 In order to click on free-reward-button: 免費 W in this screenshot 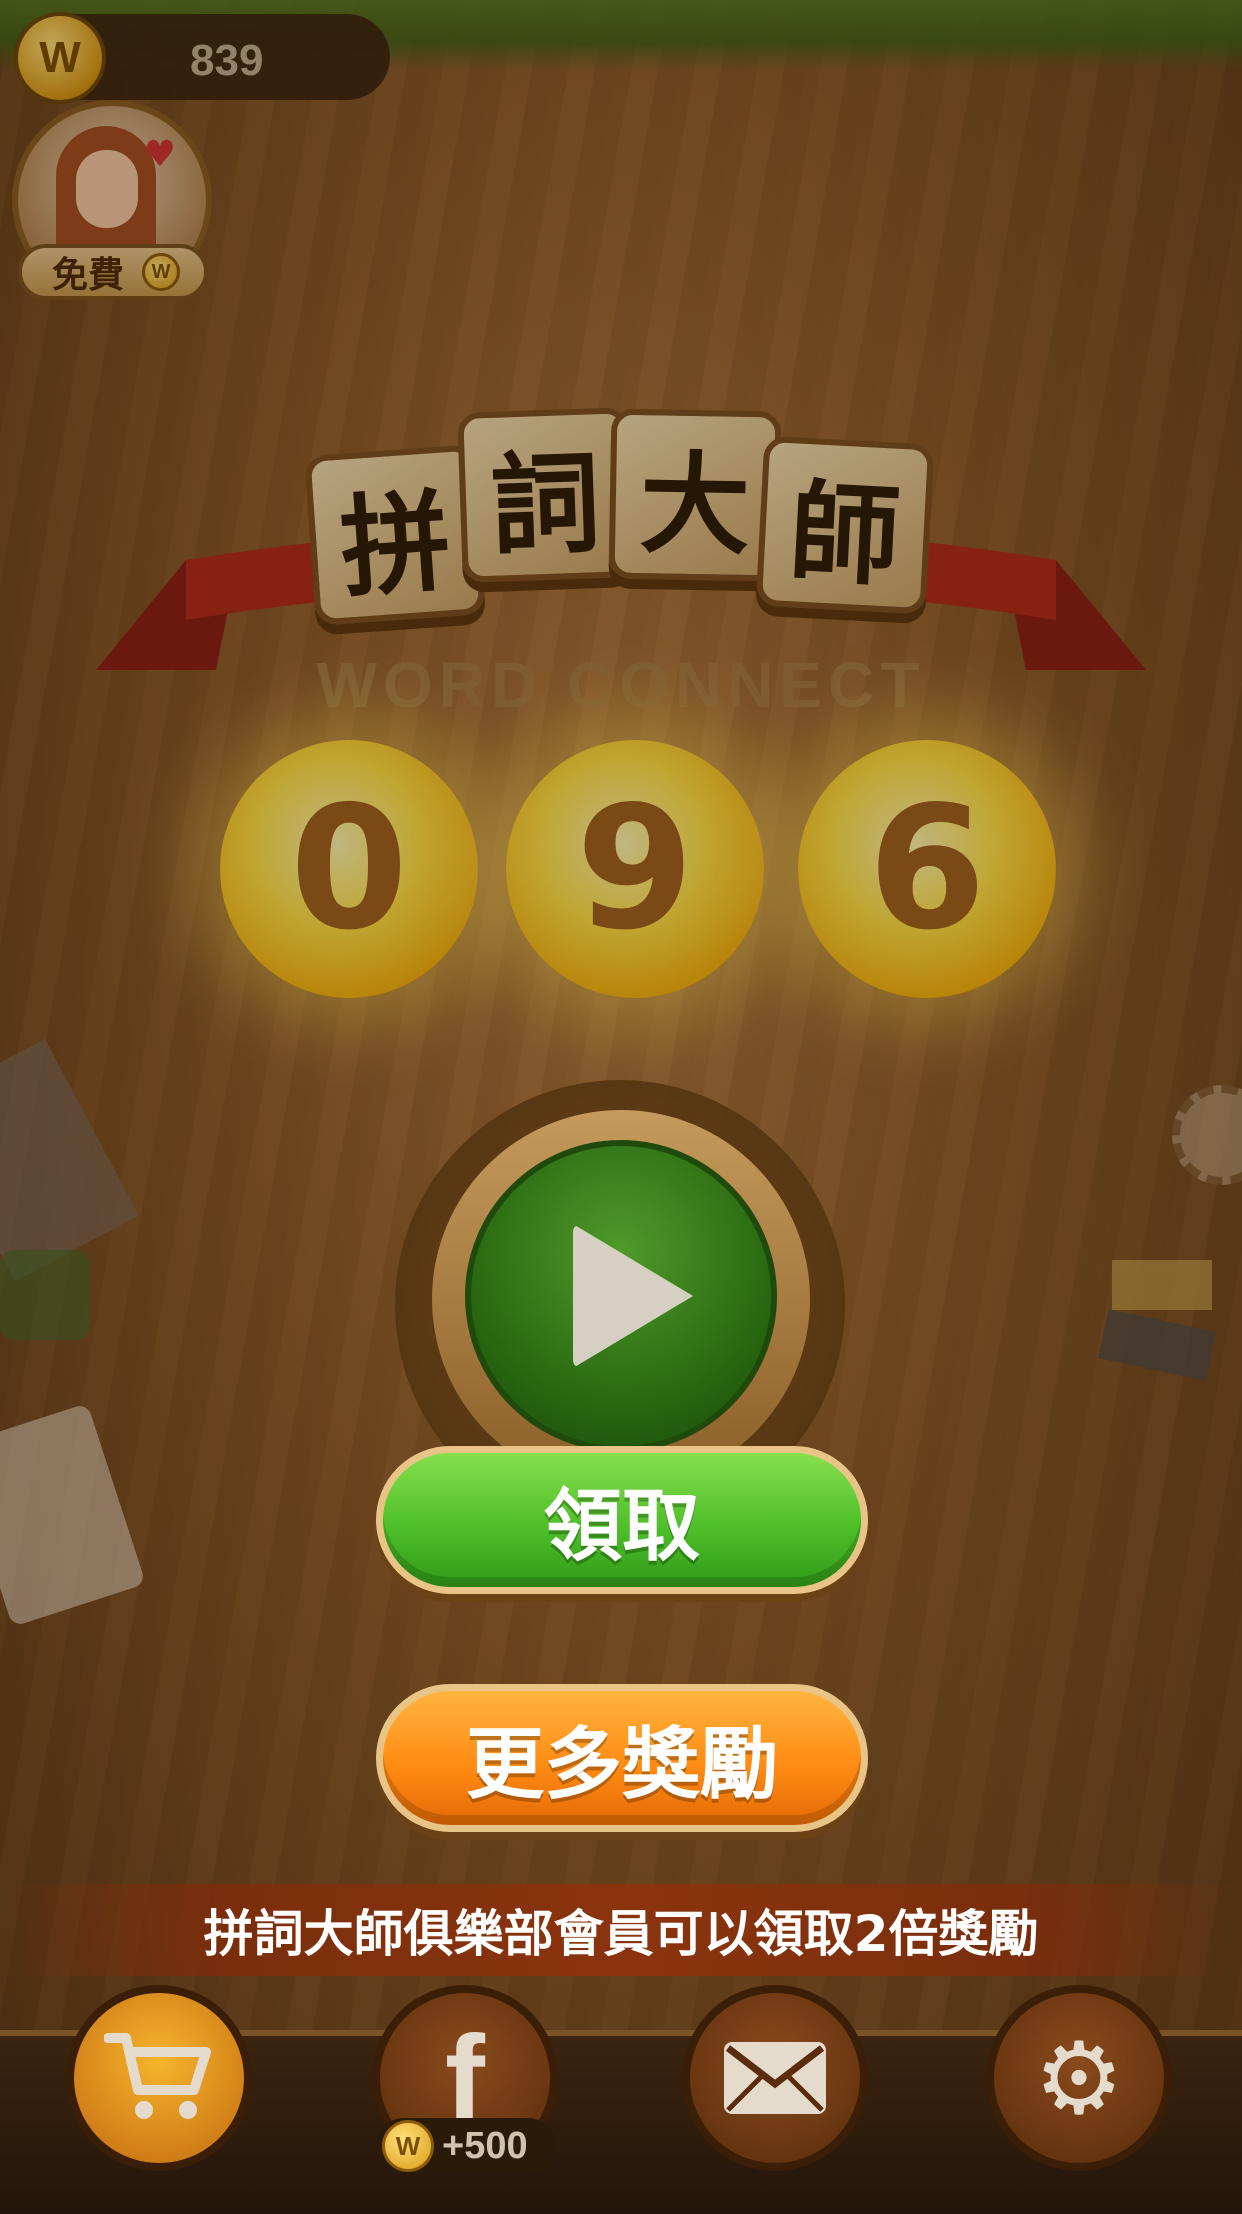, I will do `click(113, 272)`.